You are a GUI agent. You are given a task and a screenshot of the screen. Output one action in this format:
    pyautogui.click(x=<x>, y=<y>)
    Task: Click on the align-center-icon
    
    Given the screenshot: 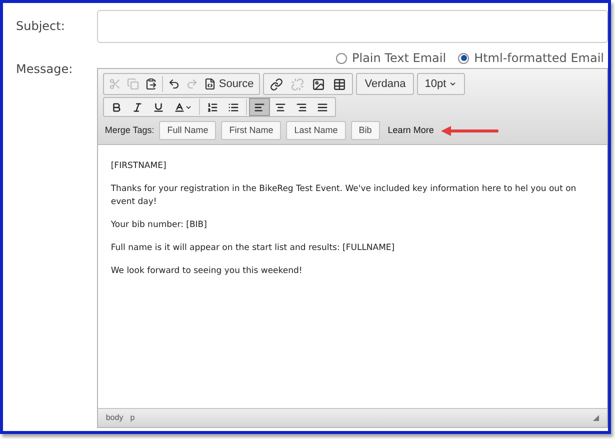 What is the action you would take?
    pyautogui.click(x=280, y=107)
    